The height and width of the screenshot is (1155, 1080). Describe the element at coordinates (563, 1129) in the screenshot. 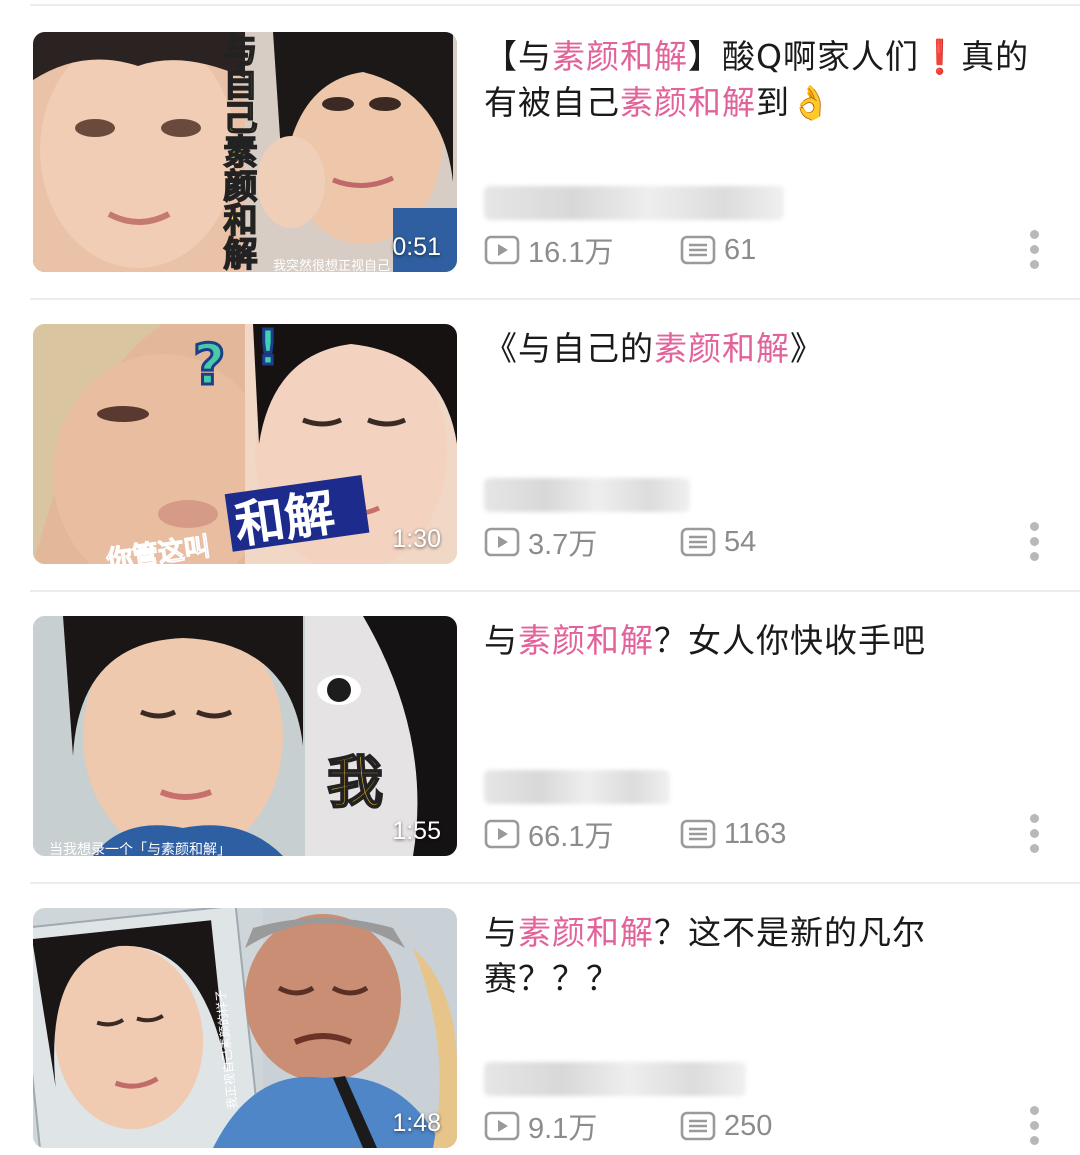

I see `views-count: 9.1万` at that location.